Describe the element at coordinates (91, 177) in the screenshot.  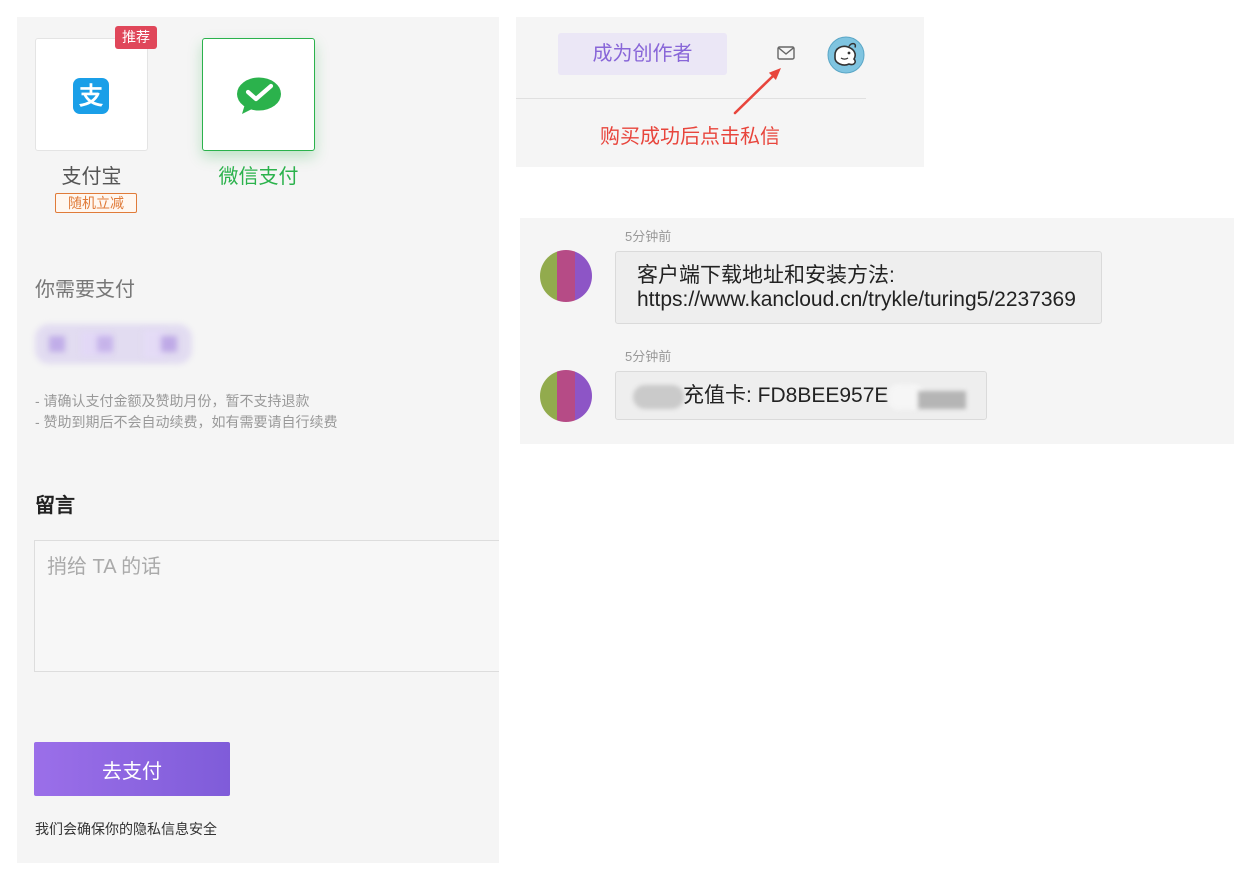
I see `alipay-label: 支付宝` at that location.